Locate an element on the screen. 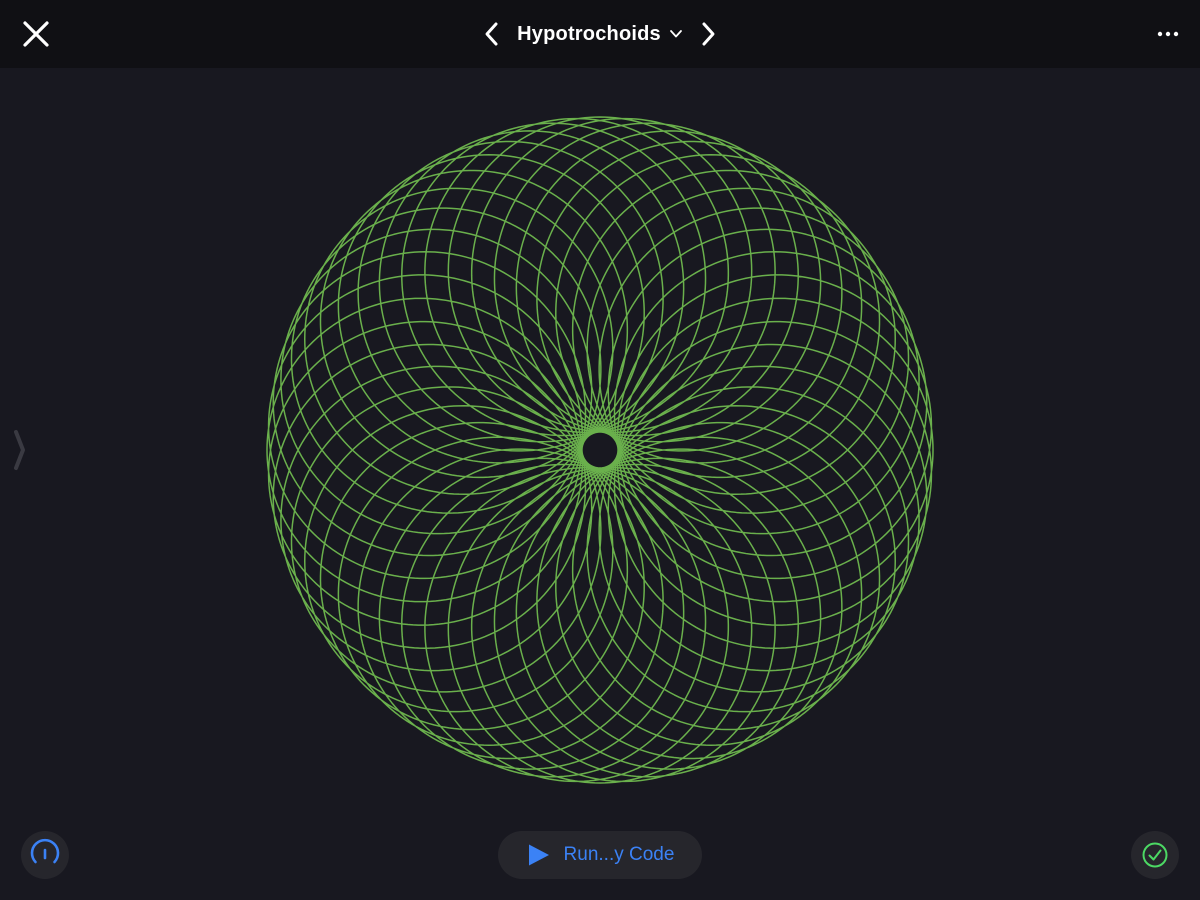 This screenshot has width=1200, height=900. page-navigation: Hypotrochoids is located at coordinates (600, 34).